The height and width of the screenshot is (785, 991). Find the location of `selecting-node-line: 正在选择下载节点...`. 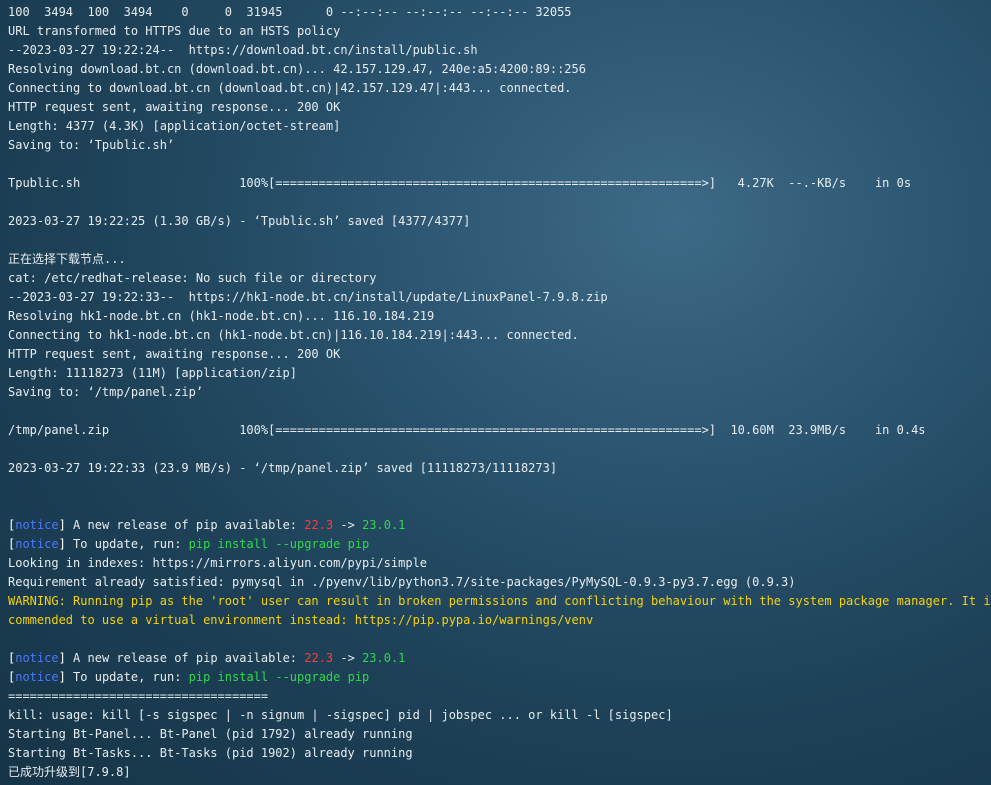

selecting-node-line: 正在选择下载节点... is located at coordinates (67, 259).